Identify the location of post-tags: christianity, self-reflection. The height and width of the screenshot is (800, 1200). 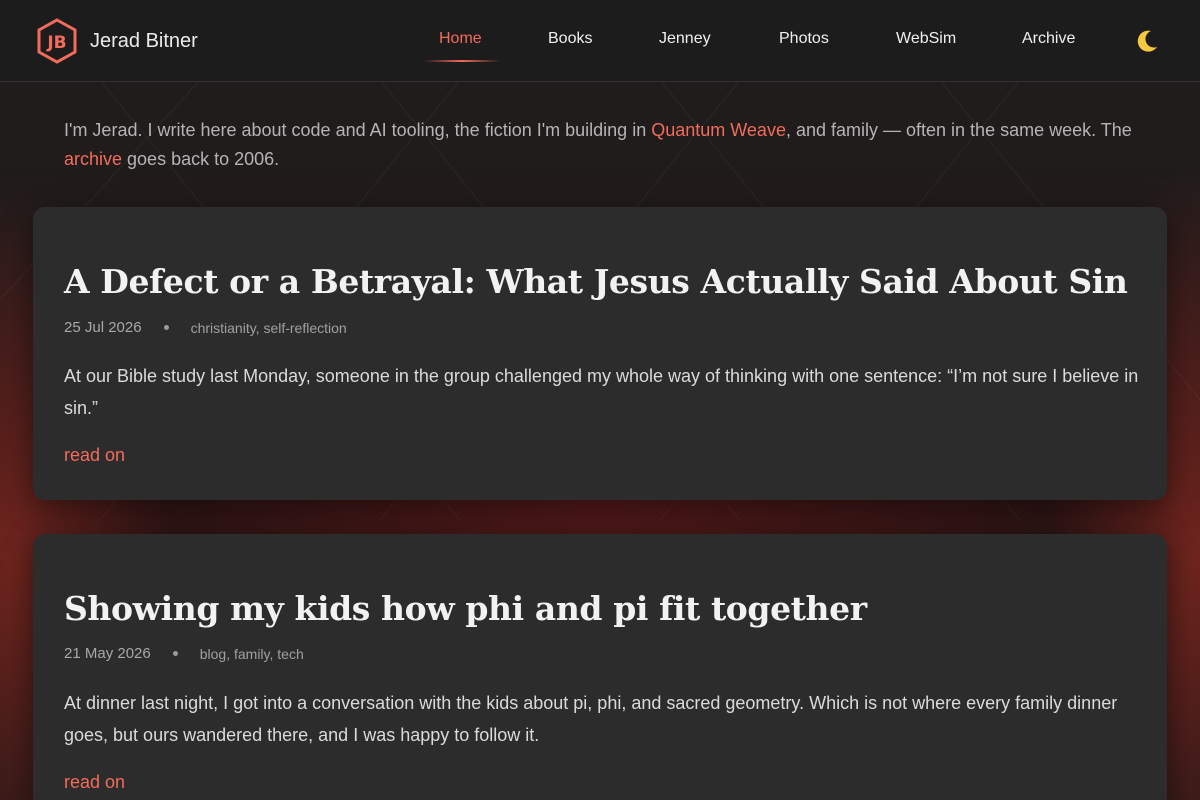
(269, 328).